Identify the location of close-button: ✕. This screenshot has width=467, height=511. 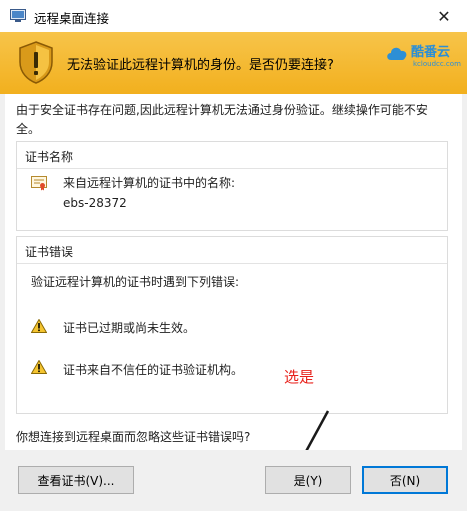
(444, 16).